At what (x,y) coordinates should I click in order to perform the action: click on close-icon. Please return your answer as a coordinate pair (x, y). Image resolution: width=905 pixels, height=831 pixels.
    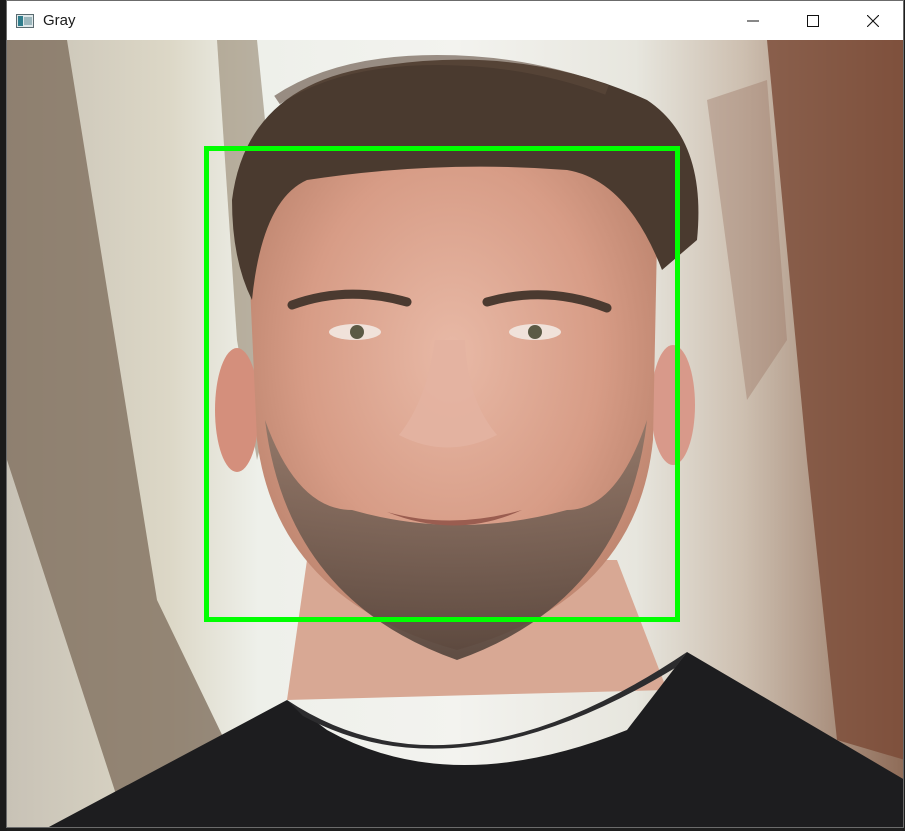
    Looking at the image, I should click on (873, 20).